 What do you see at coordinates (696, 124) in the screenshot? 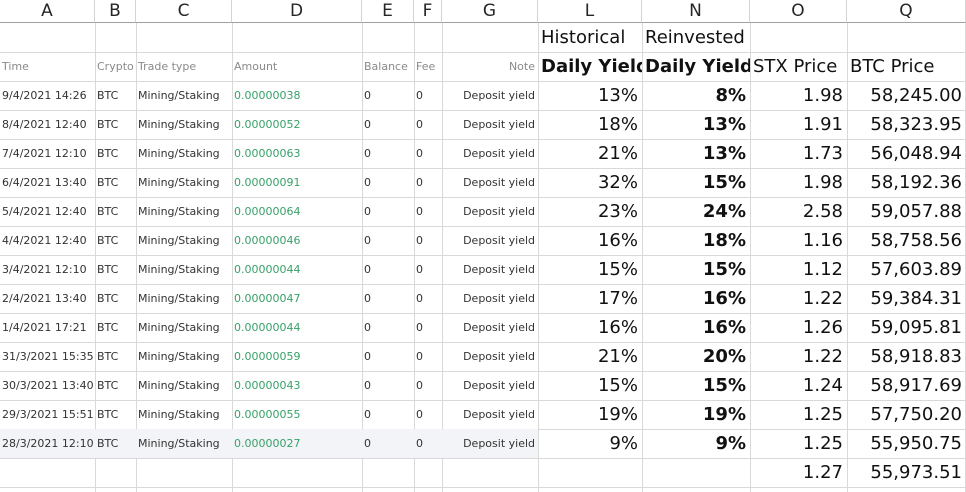
I see `cell-n: 13%` at bounding box center [696, 124].